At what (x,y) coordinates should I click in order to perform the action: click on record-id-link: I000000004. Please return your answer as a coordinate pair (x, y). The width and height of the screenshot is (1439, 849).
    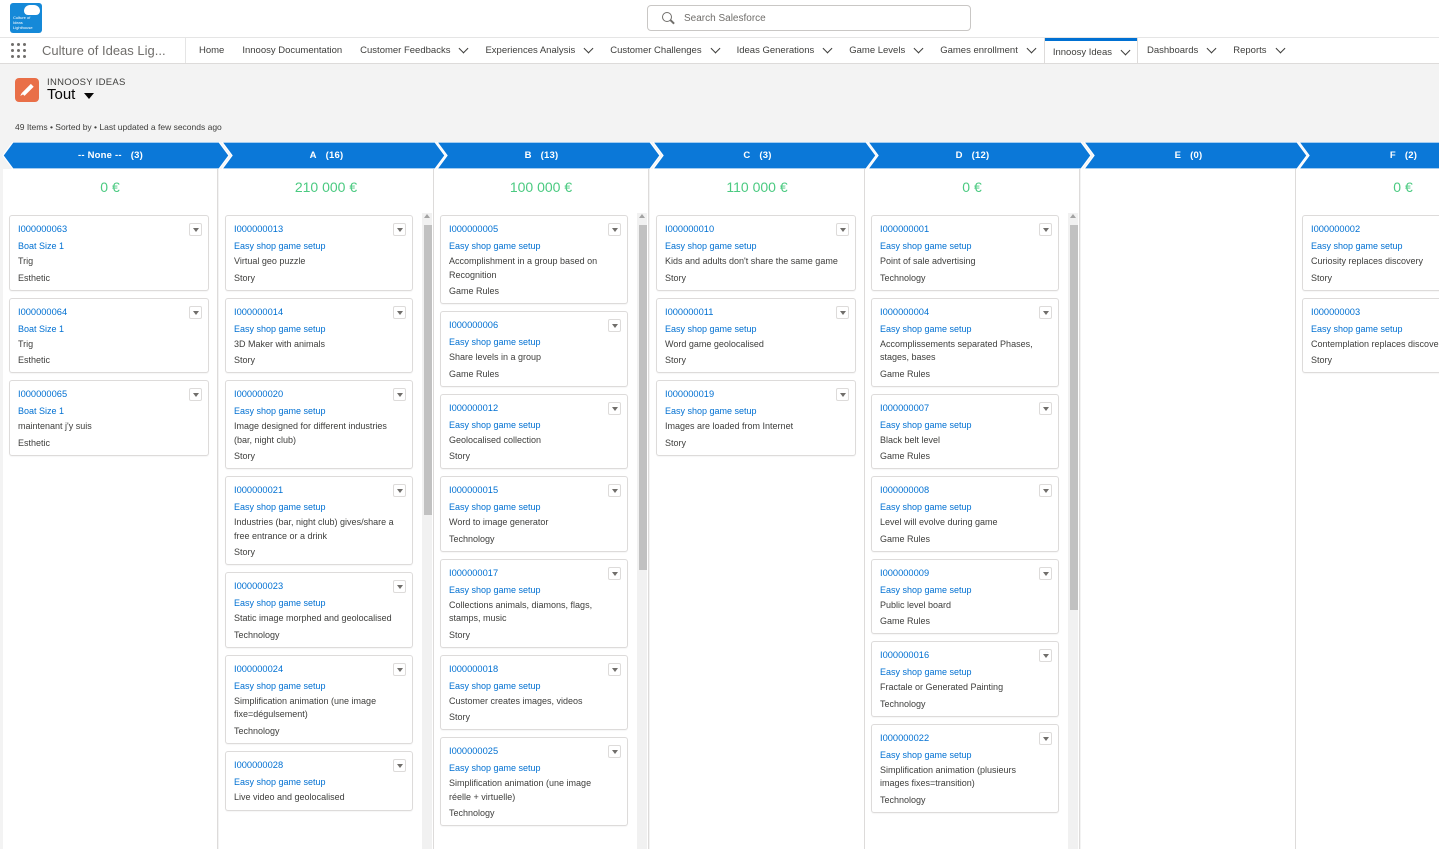
    Looking at the image, I should click on (965, 312).